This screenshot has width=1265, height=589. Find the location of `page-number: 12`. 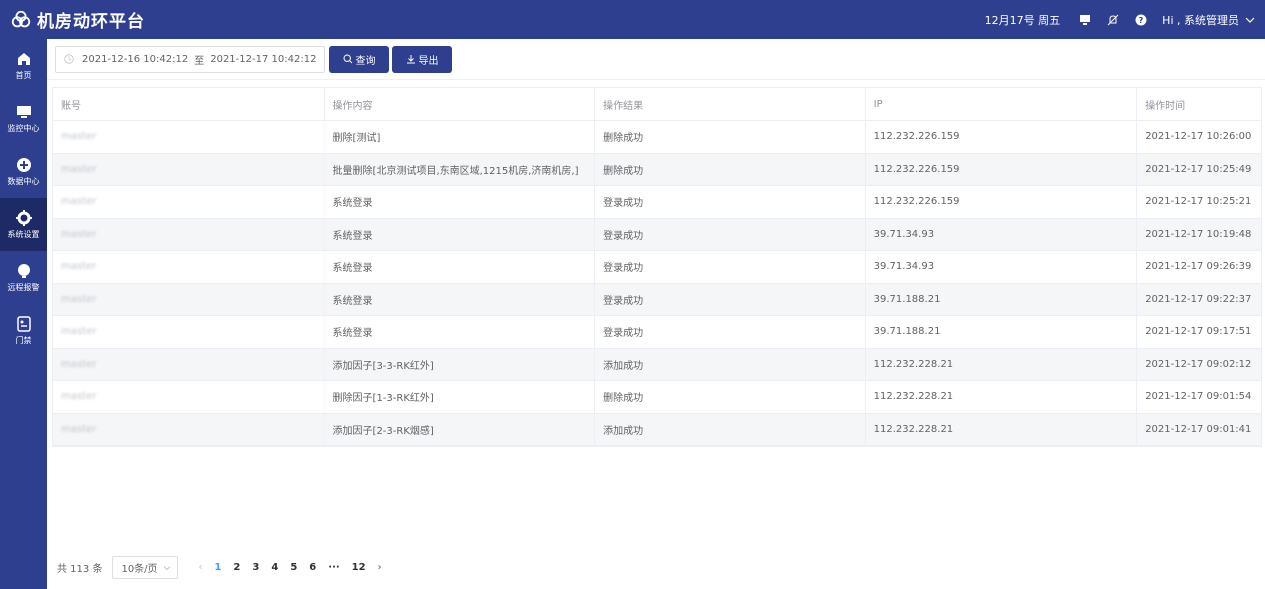

page-number: 12 is located at coordinates (359, 567).